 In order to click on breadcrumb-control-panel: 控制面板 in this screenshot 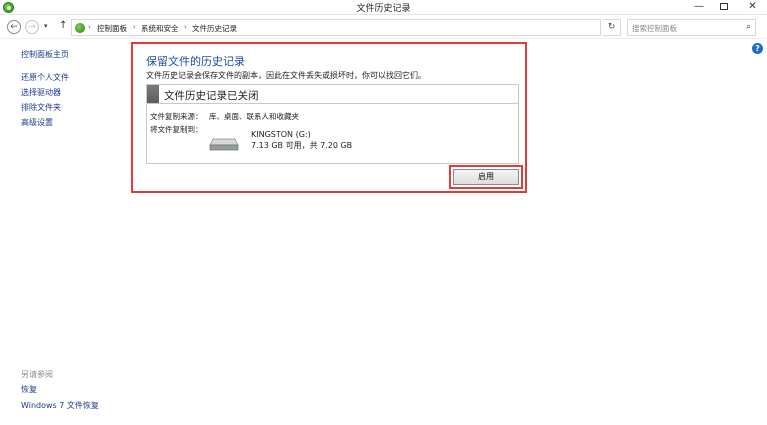, I will do `click(112, 28)`.